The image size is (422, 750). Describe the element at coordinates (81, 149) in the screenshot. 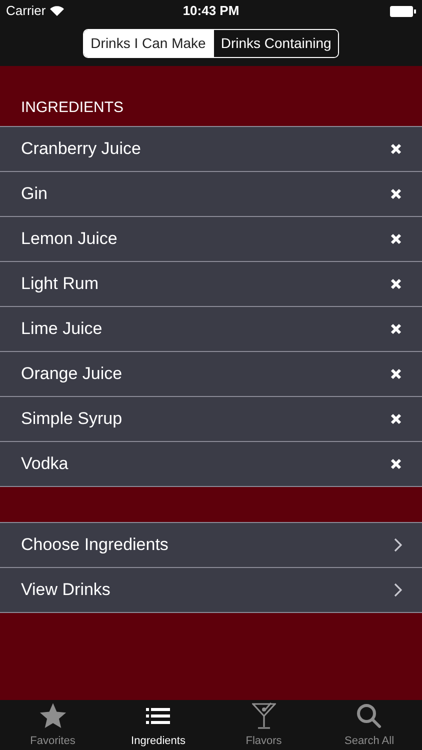

I see `ingredient-name: Cranberry Juice` at that location.